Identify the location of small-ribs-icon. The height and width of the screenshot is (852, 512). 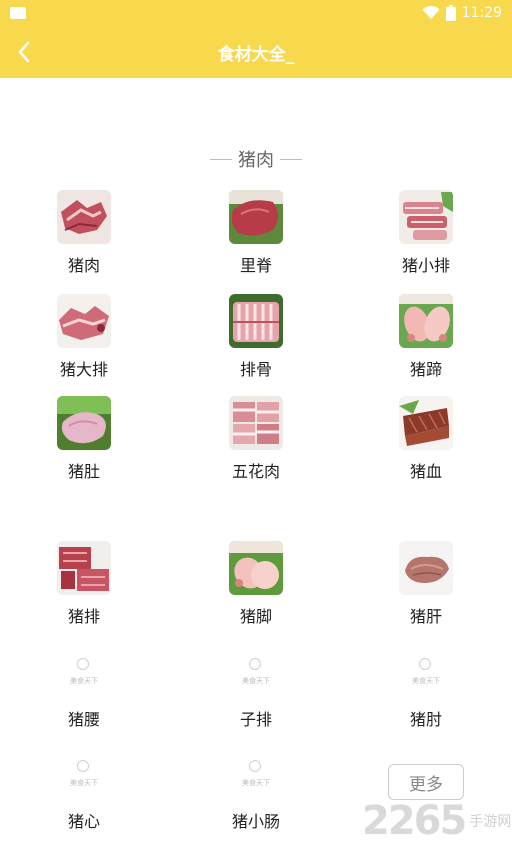
(426, 217).